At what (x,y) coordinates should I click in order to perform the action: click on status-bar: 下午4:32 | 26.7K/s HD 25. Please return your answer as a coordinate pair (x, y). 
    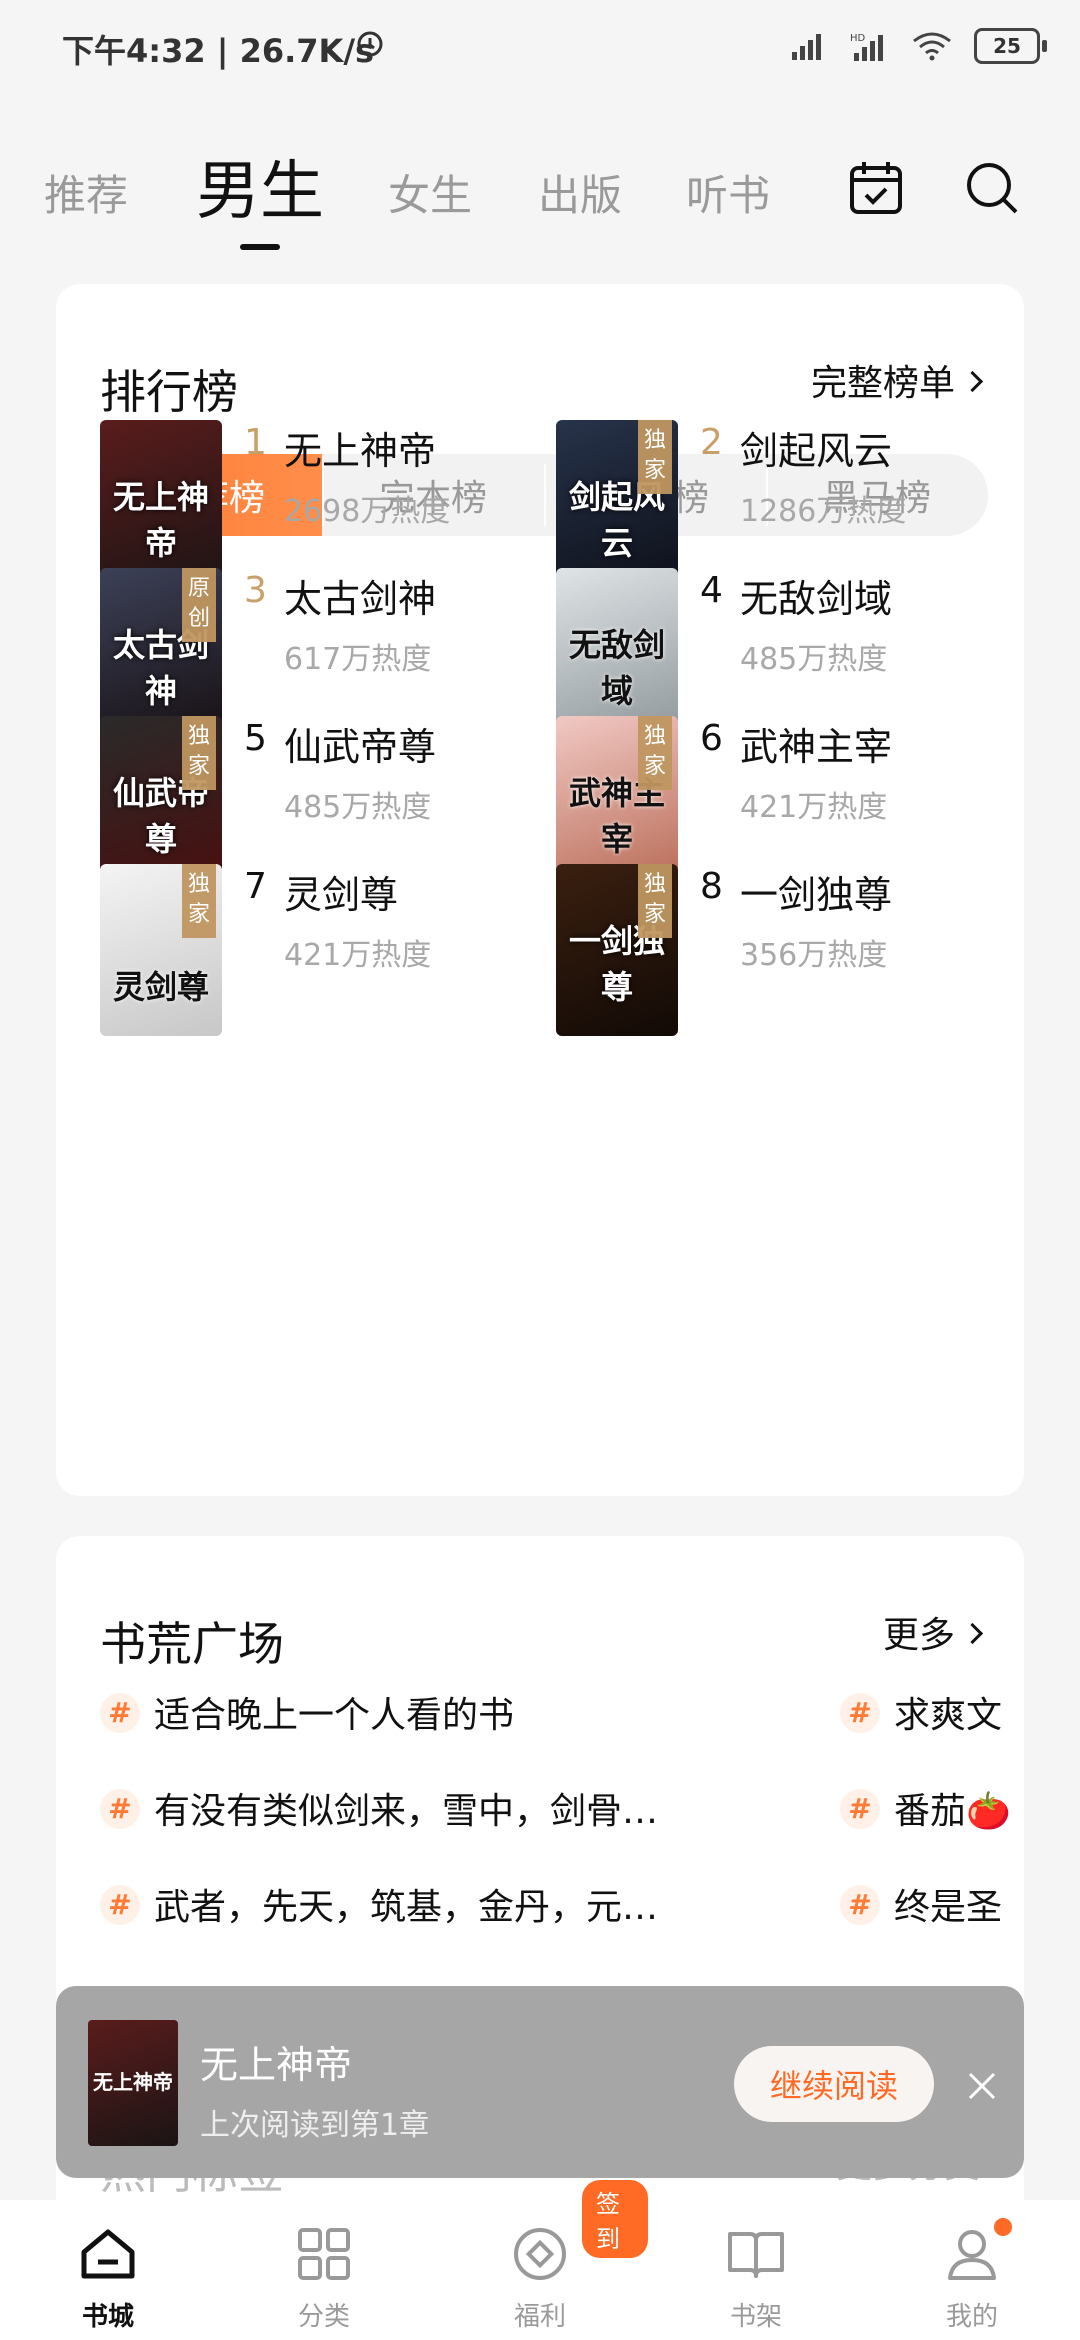
    Looking at the image, I should click on (540, 48).